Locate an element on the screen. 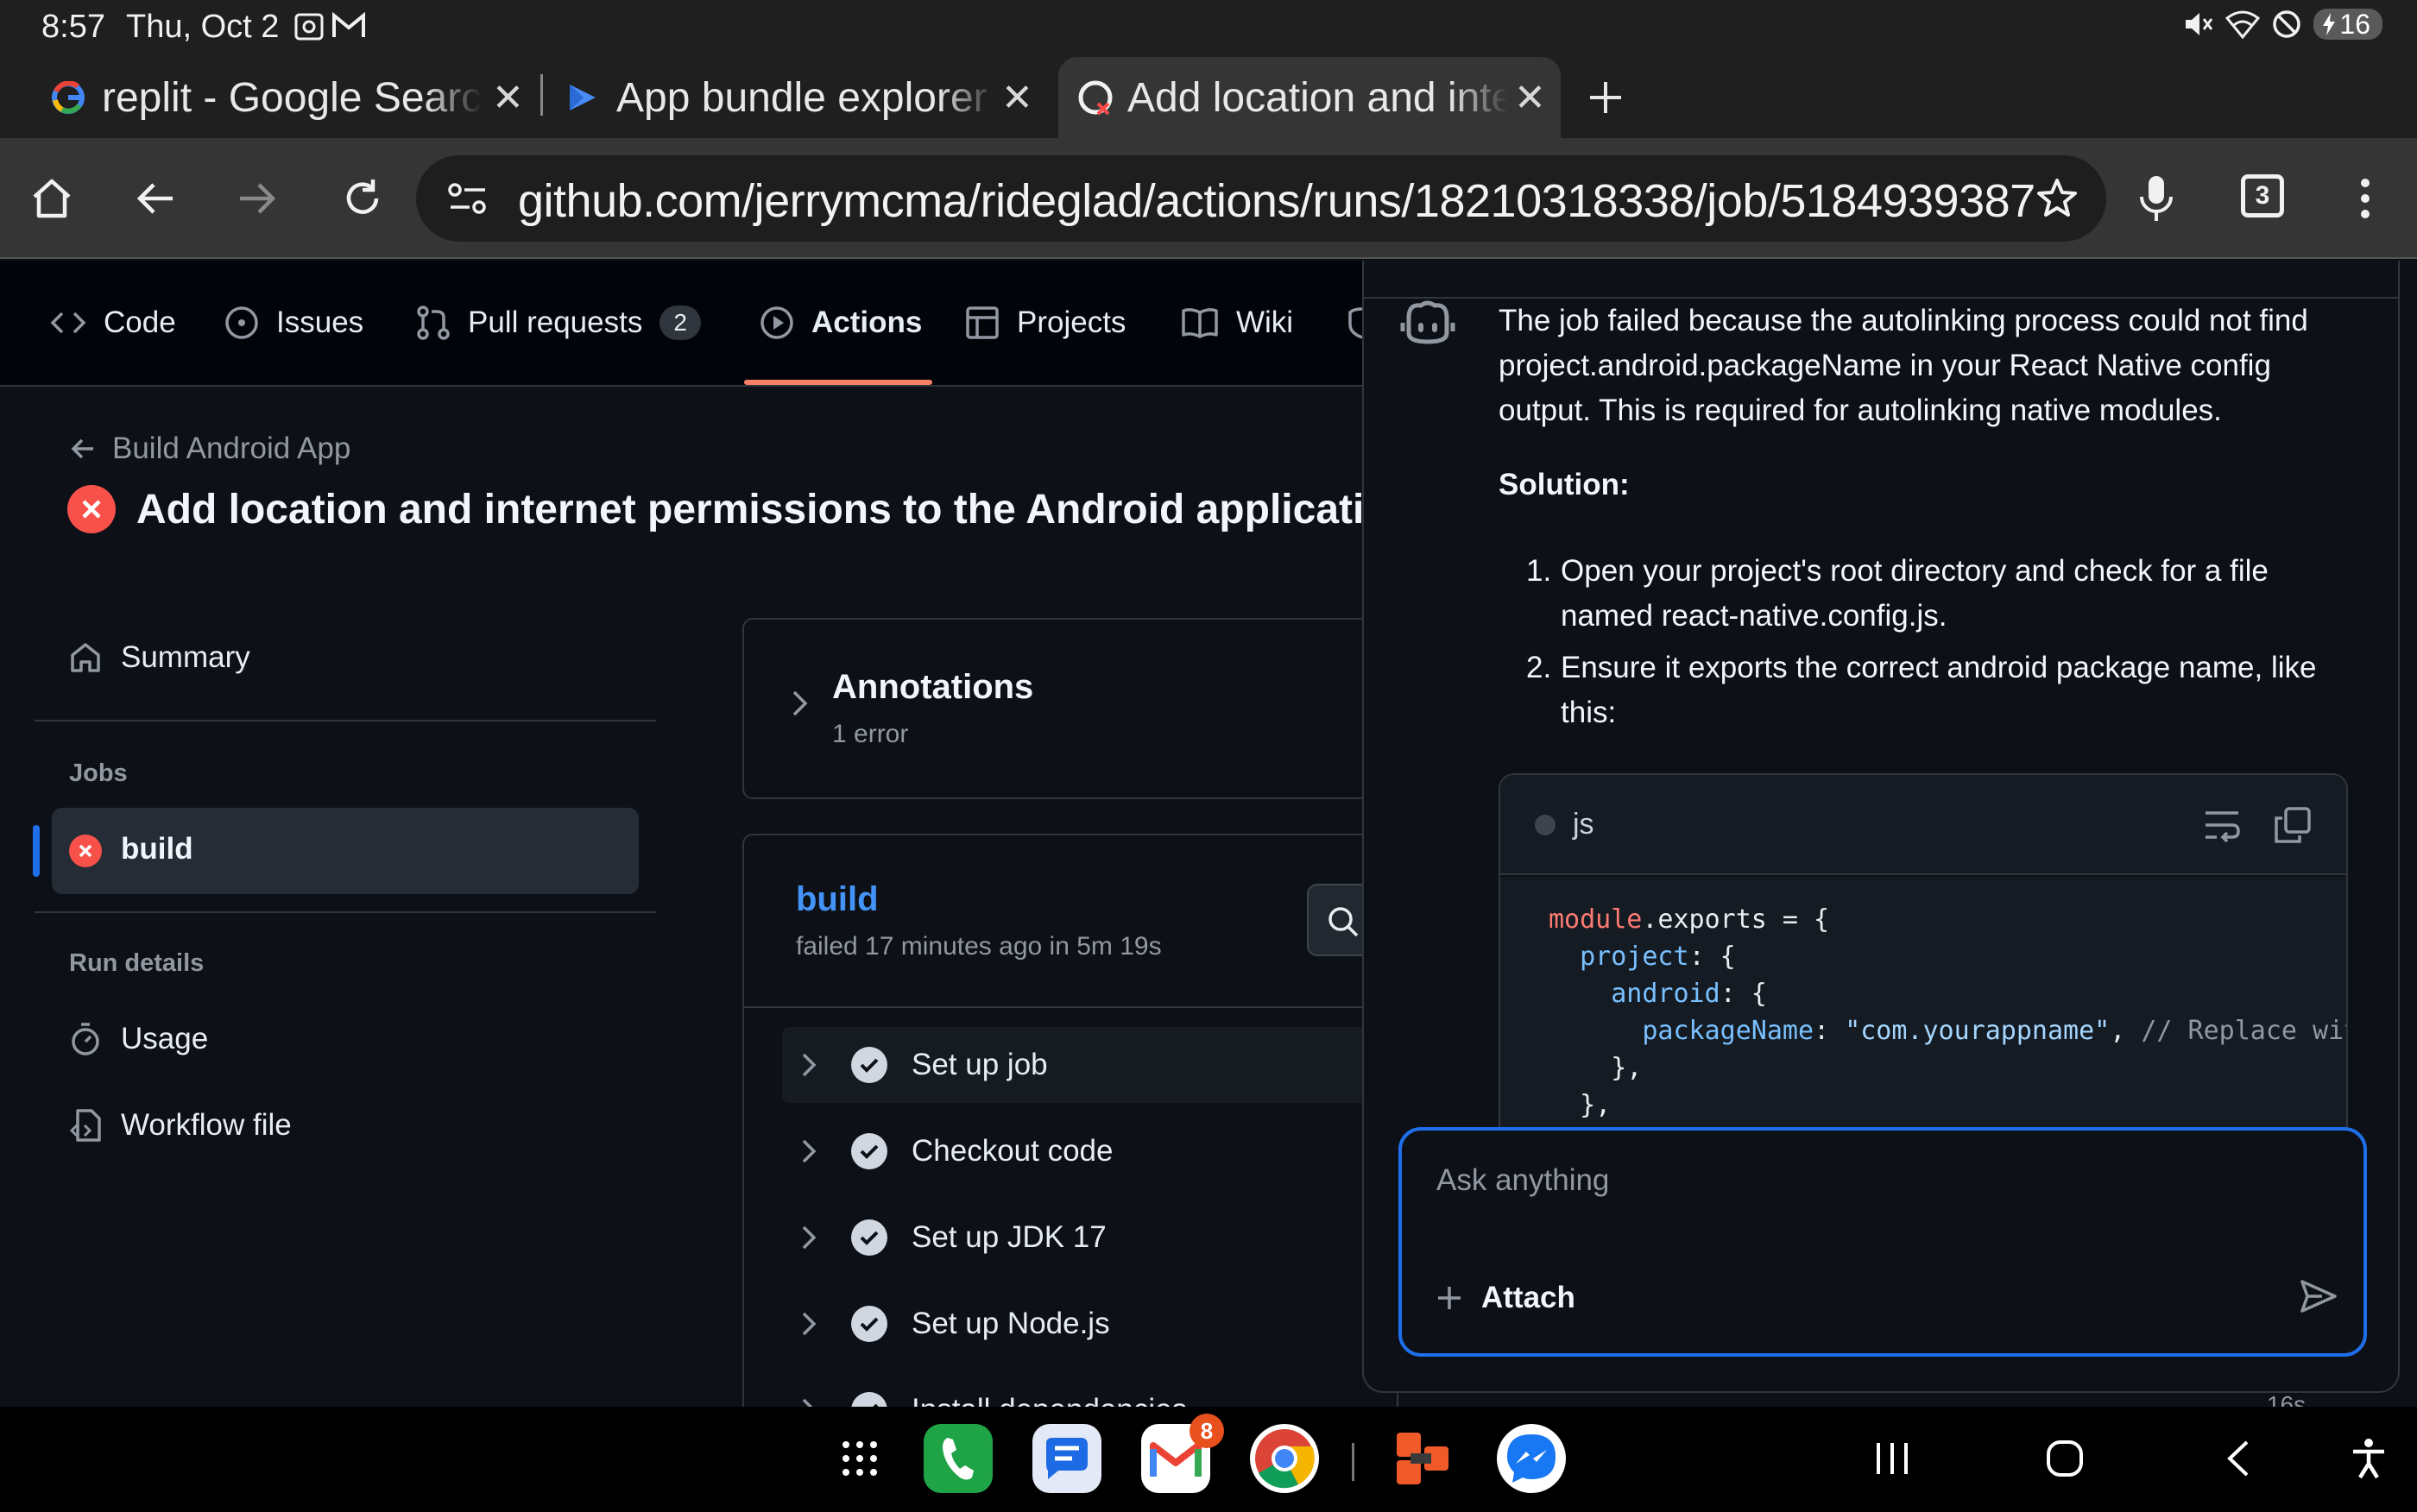  step-label: Set up Node.js is located at coordinates (1011, 1324).